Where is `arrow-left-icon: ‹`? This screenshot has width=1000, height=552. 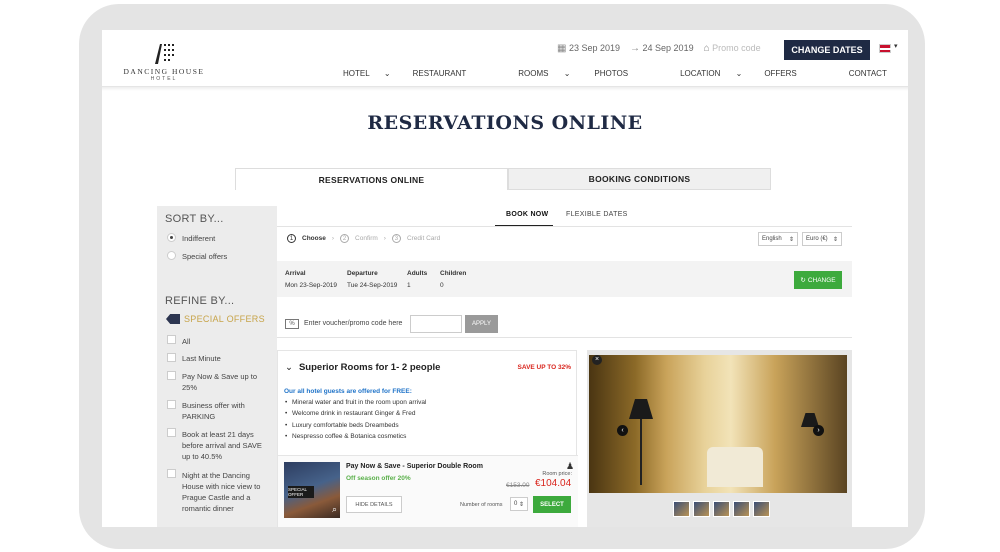
arrow-left-icon: ‹ is located at coordinates (622, 430).